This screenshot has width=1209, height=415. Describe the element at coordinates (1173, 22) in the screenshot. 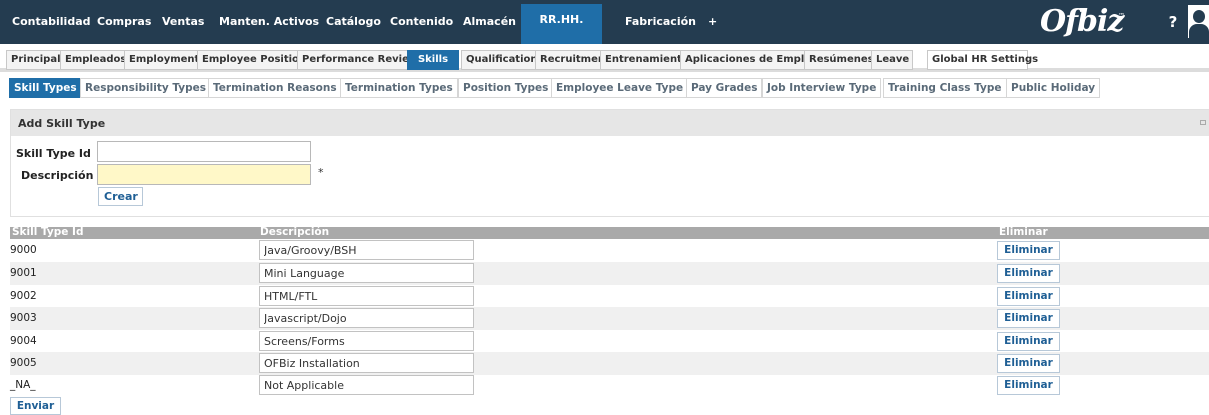

I see `help-icon: ?` at that location.